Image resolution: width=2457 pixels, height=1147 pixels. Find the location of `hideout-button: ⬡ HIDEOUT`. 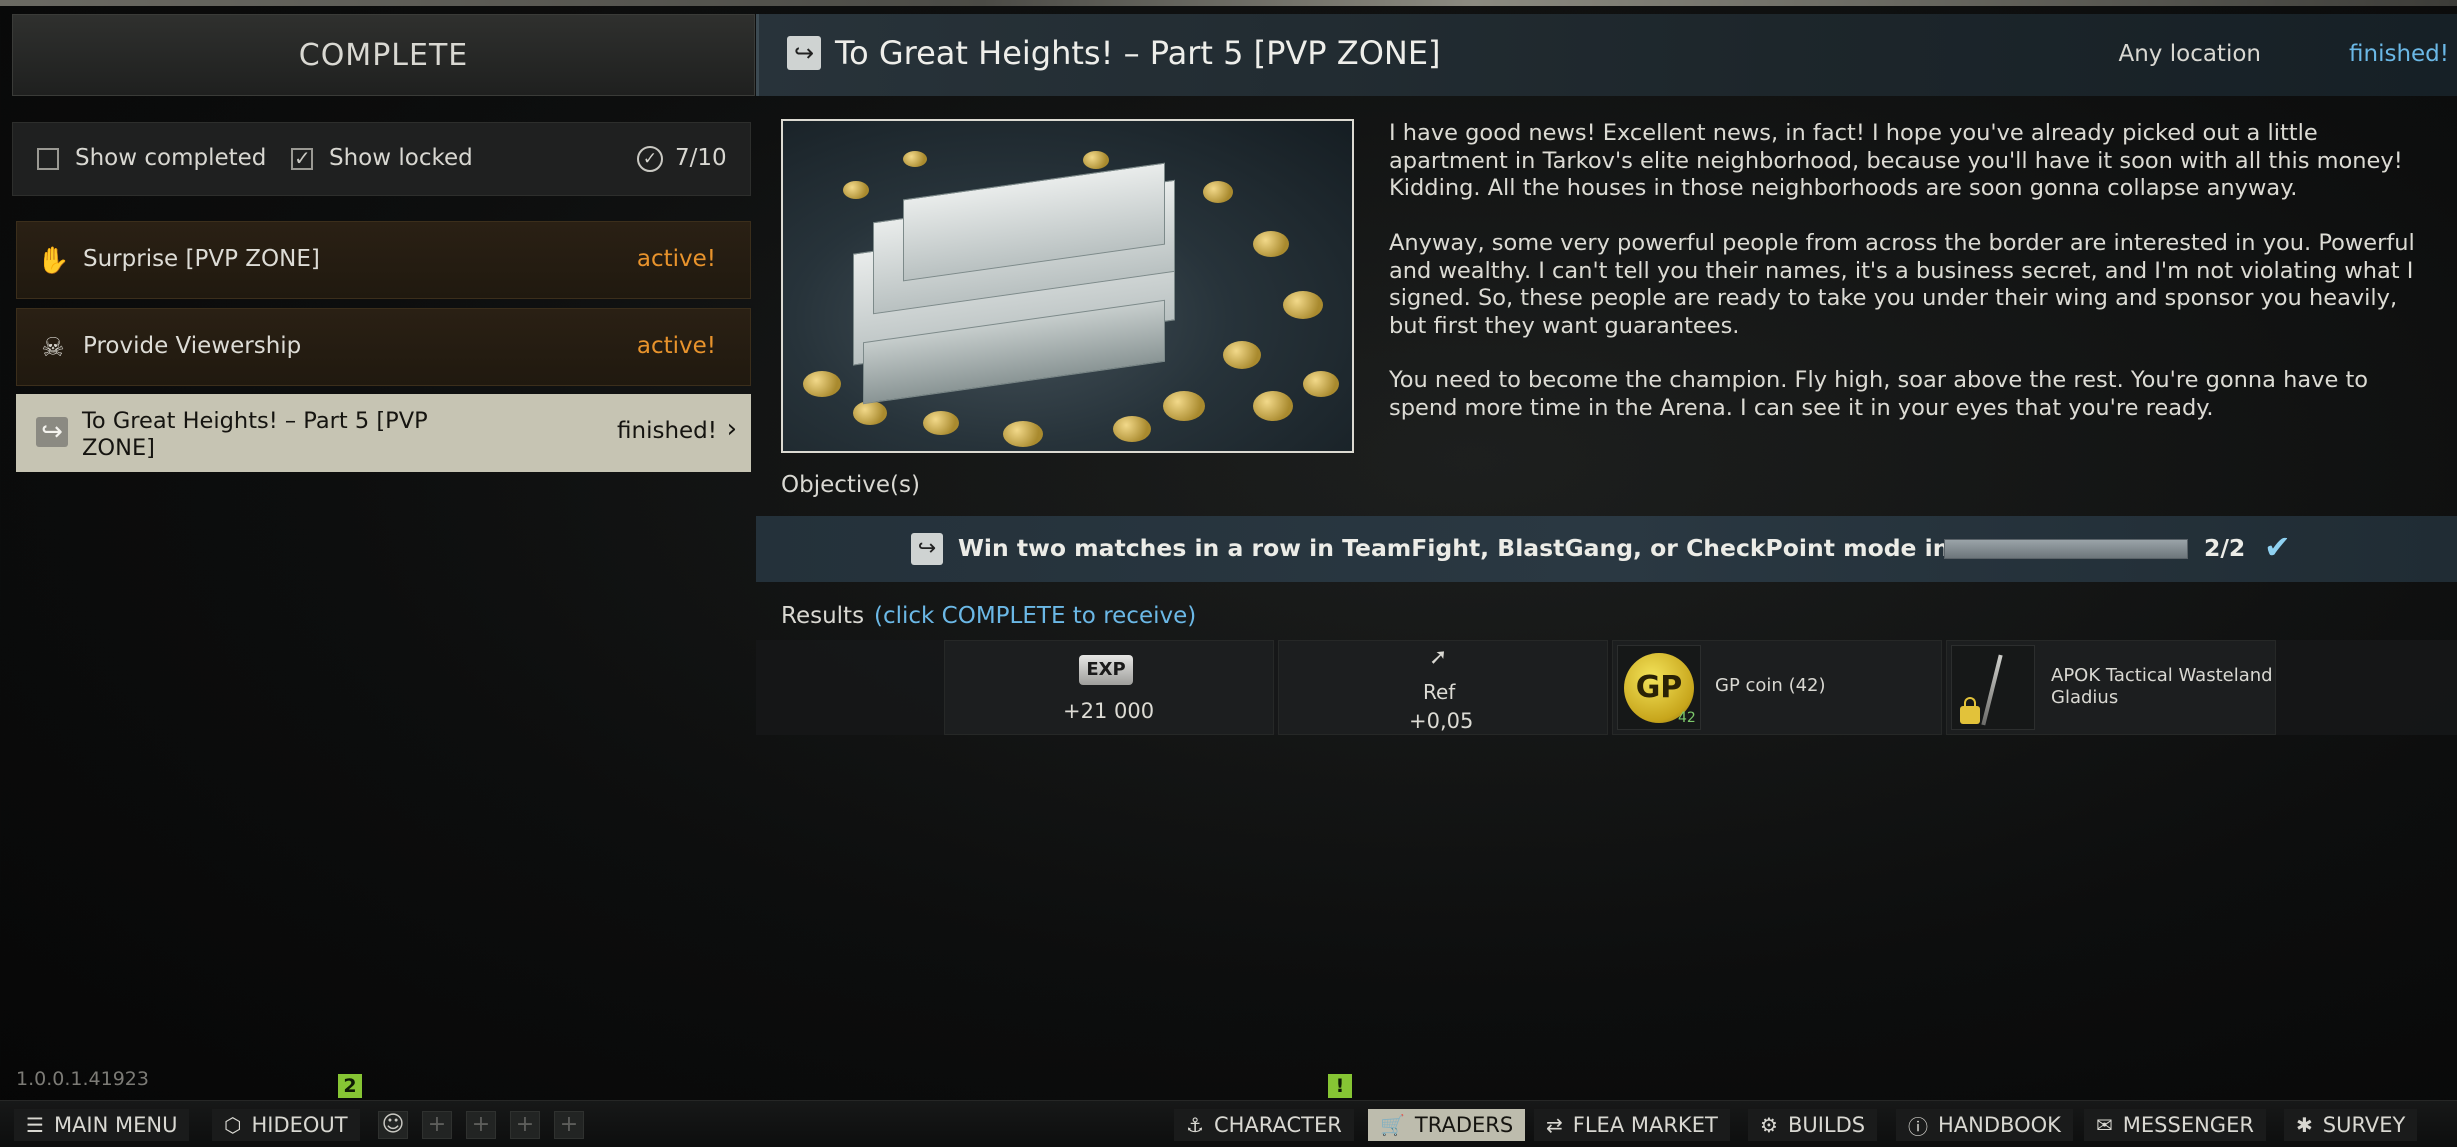

hideout-button: ⬡ HIDEOUT is located at coordinates (286, 1125).